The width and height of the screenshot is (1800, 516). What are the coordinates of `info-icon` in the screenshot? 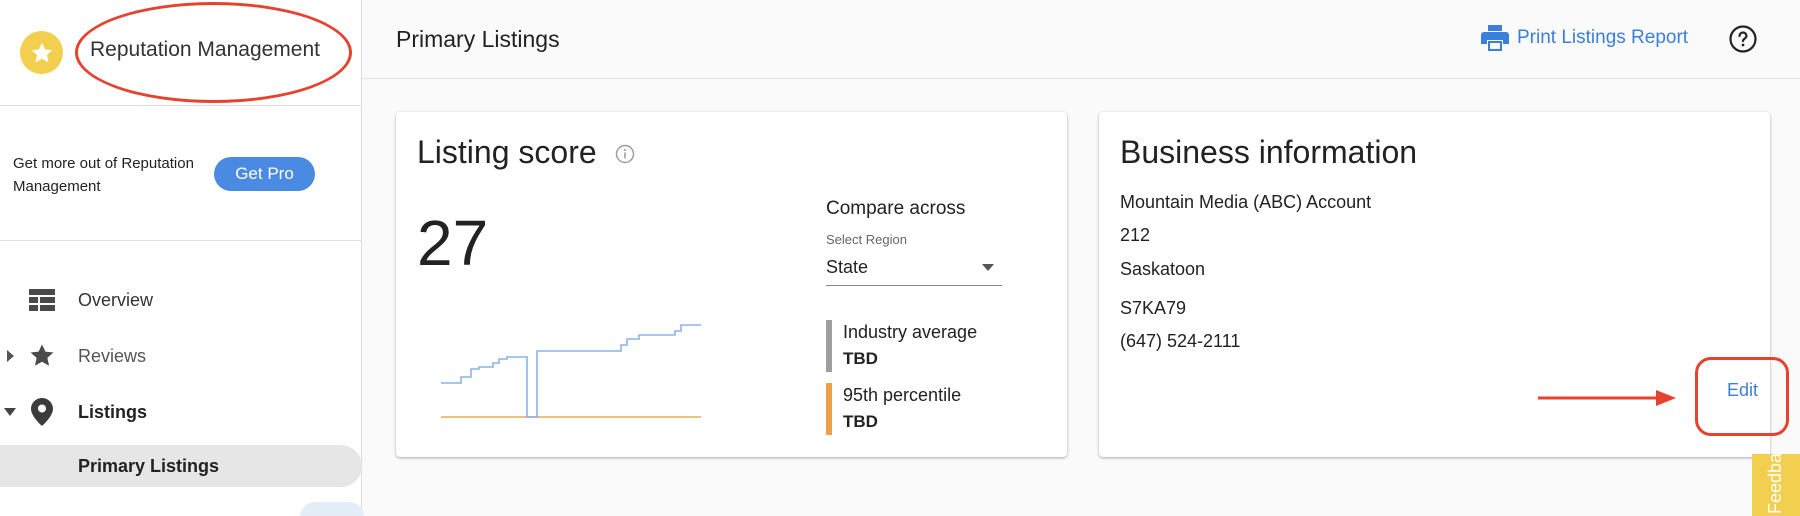 It's located at (625, 154).